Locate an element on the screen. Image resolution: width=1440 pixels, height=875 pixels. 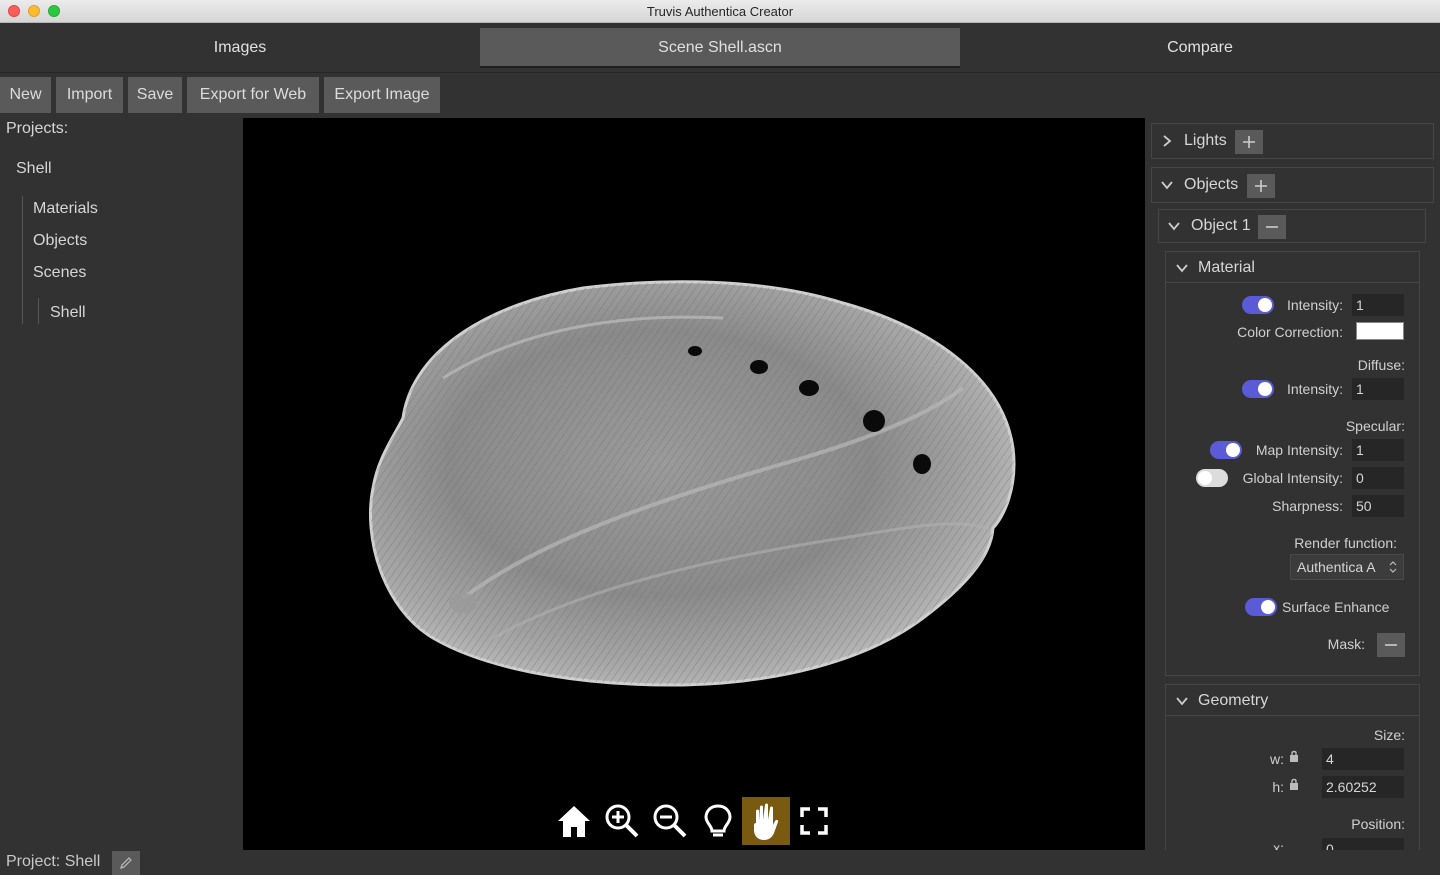
home-button is located at coordinates (574, 821).